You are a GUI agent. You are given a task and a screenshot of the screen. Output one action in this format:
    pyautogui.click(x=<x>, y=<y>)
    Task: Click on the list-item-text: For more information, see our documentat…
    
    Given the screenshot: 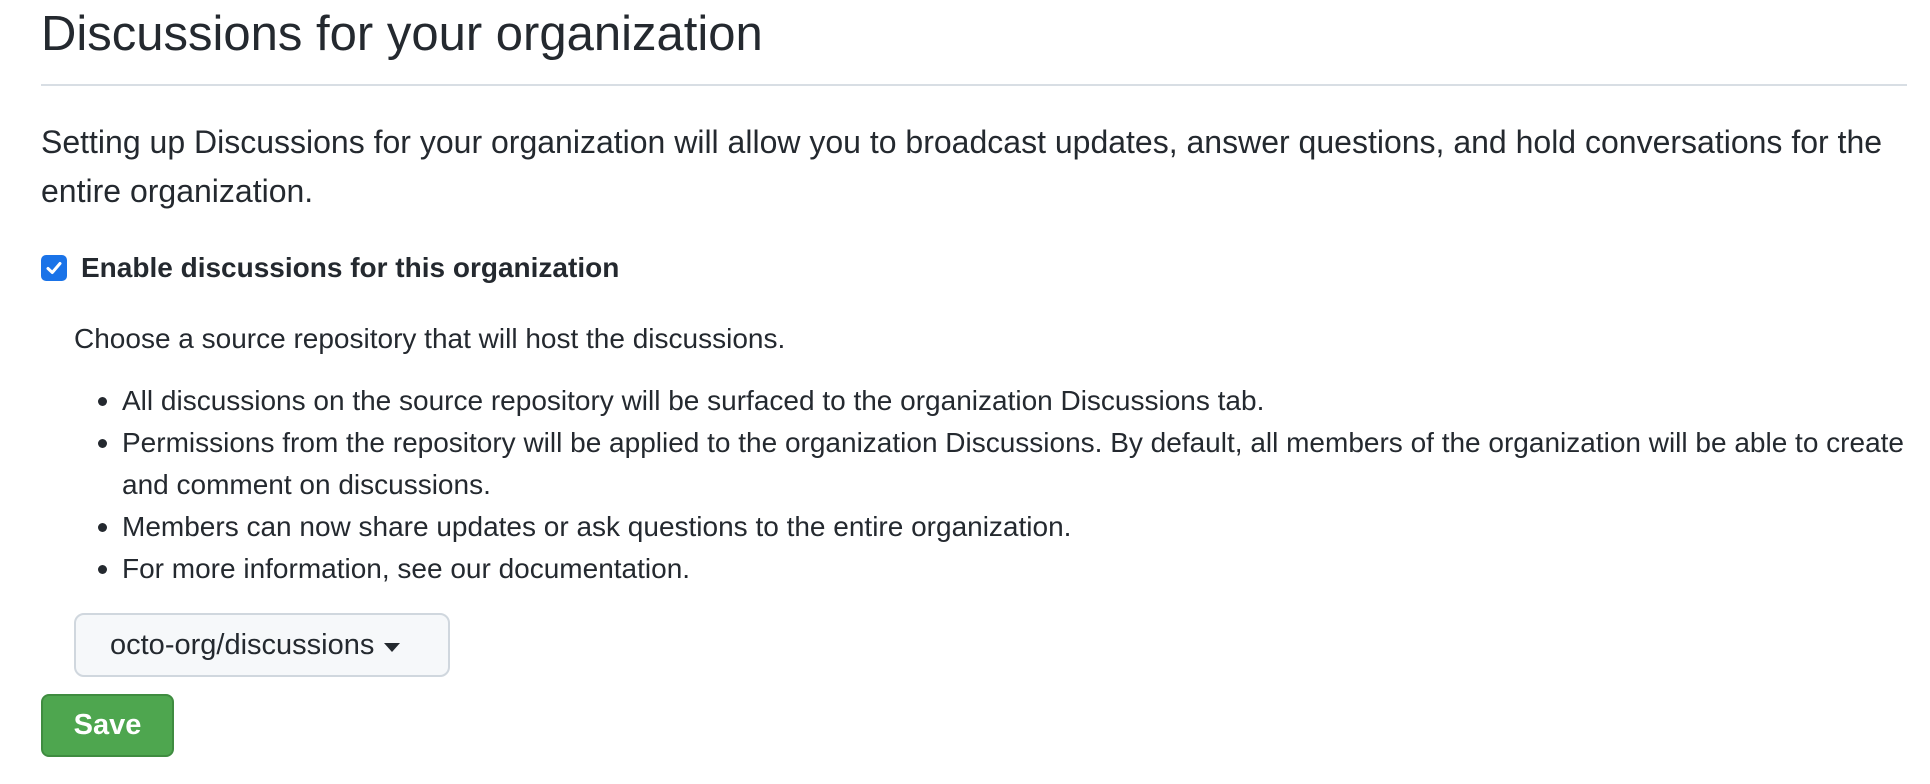 What is the action you would take?
    pyautogui.click(x=406, y=568)
    